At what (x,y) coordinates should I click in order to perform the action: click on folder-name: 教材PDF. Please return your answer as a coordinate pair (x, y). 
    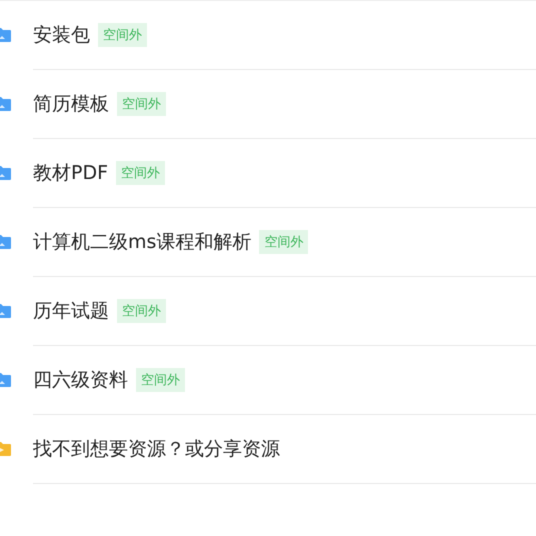
    Looking at the image, I should click on (70, 173).